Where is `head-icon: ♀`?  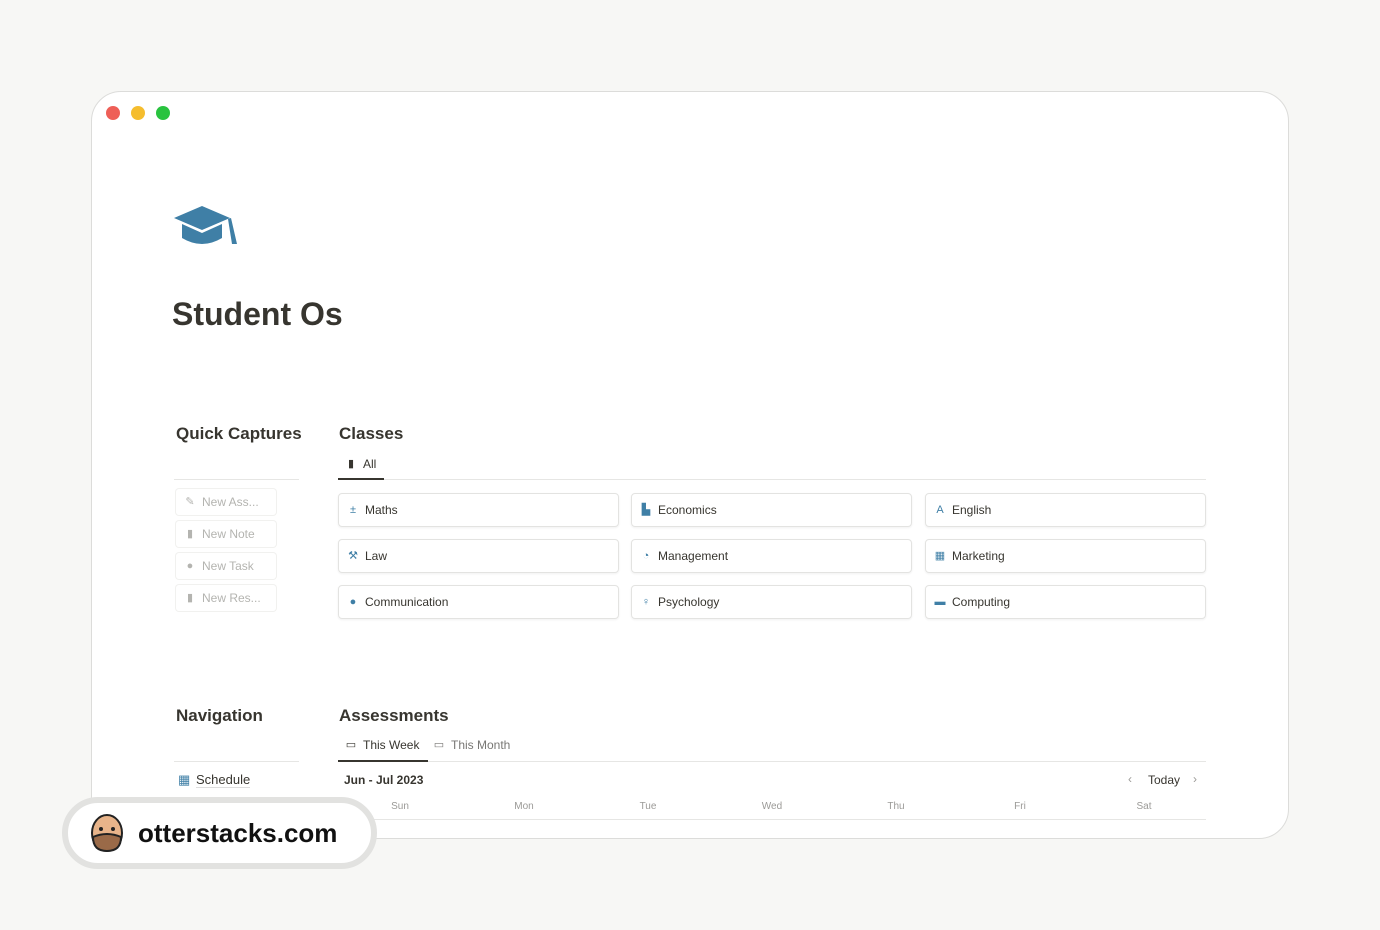 head-icon: ♀ is located at coordinates (646, 602).